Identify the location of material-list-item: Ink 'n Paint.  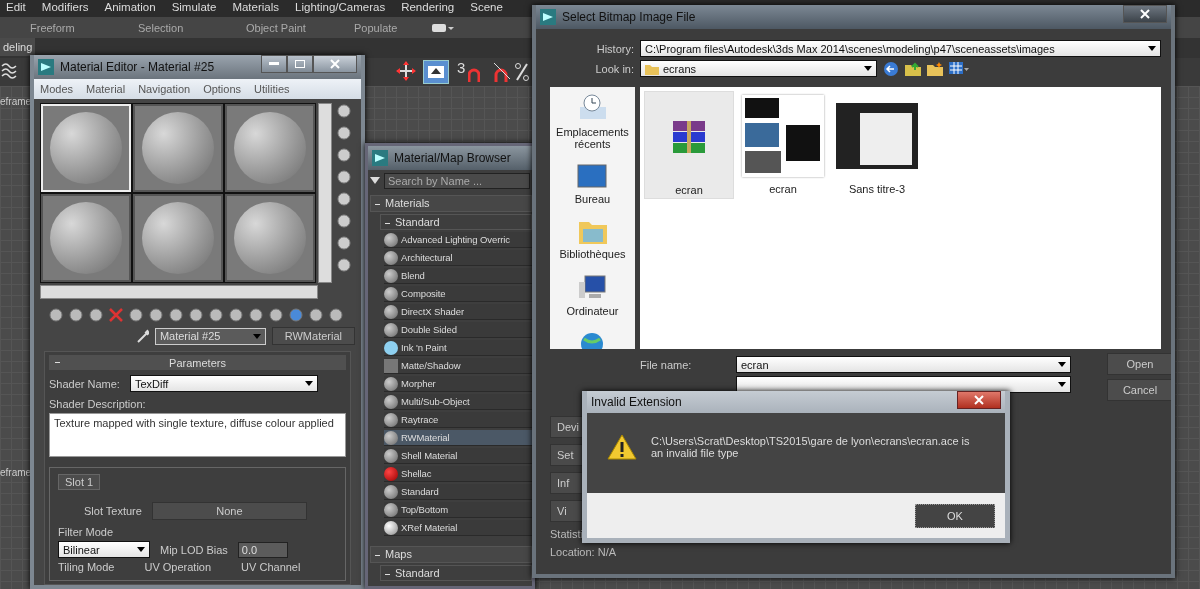
(458, 348).